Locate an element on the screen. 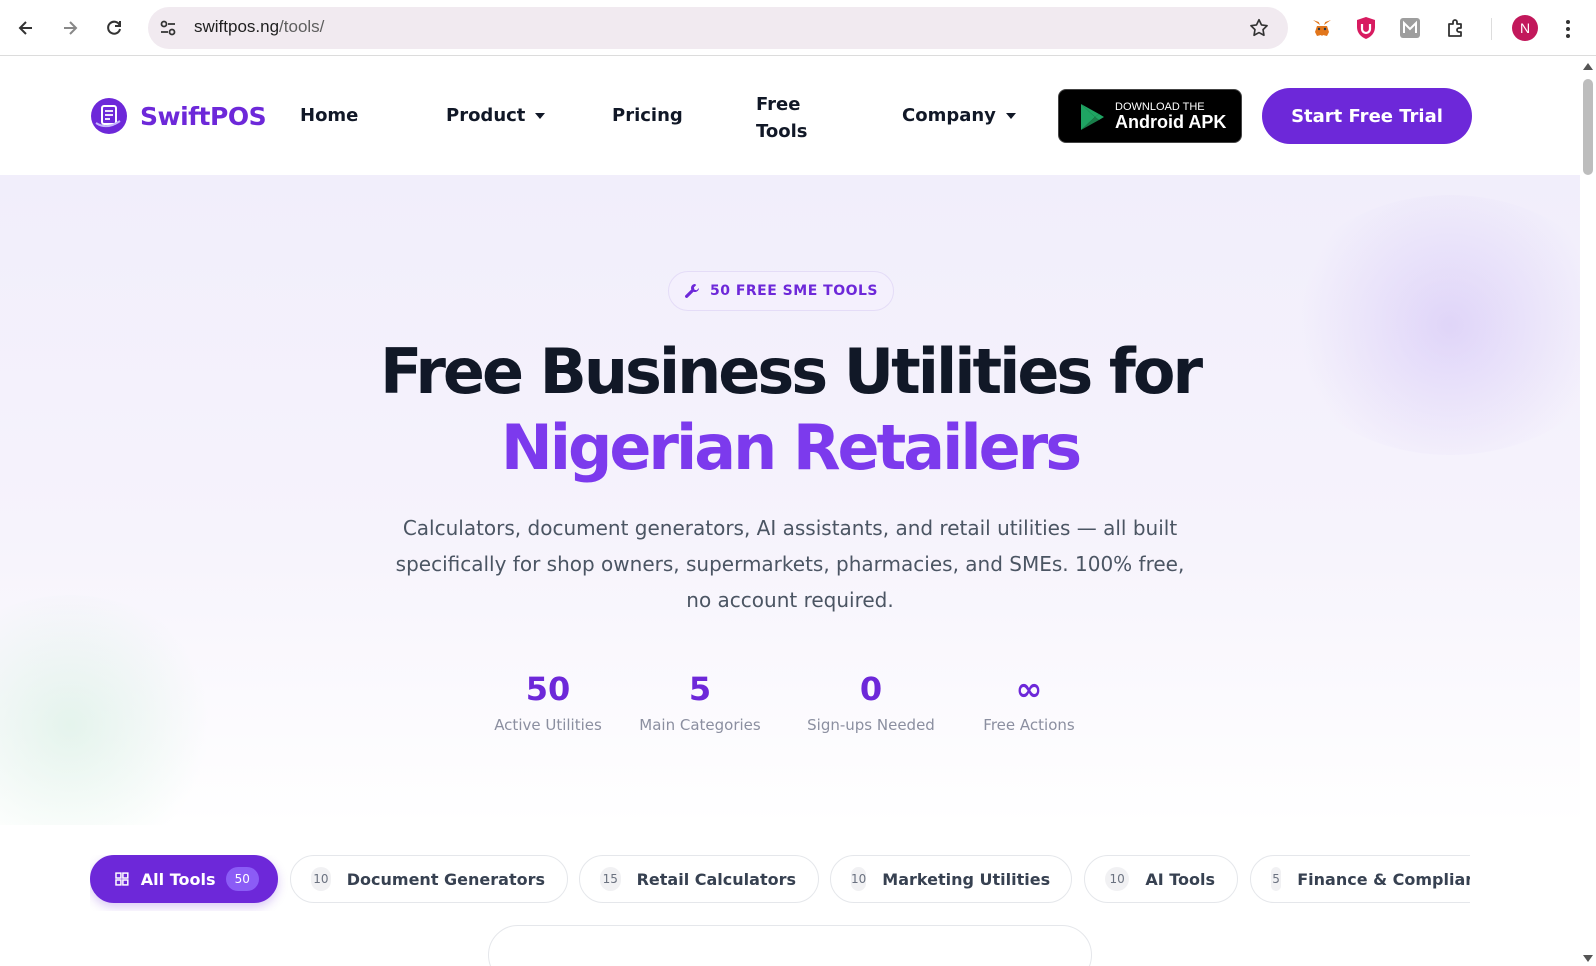 The width and height of the screenshot is (1596, 966). grid-icon is located at coordinates (122, 879).